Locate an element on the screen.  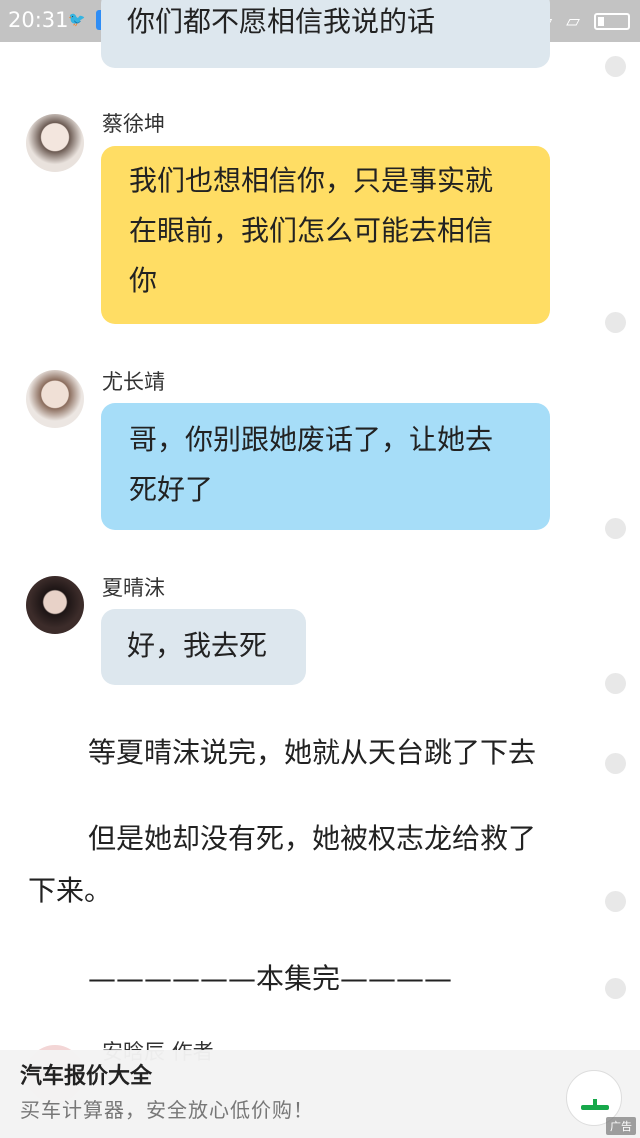
ad-subtitle: 买车计算器，安全放心低价购！ is located at coordinates (167, 1108).